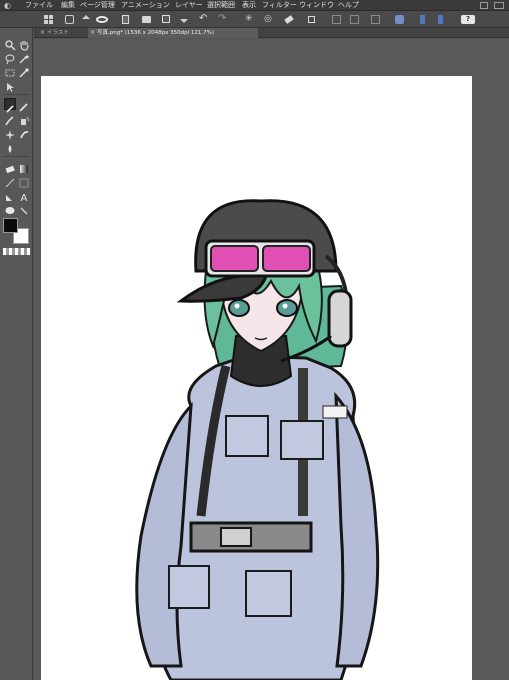 The width and height of the screenshot is (509, 680). Describe the element at coordinates (24, 71) in the screenshot. I see `eyedropper-tool-icon` at that location.